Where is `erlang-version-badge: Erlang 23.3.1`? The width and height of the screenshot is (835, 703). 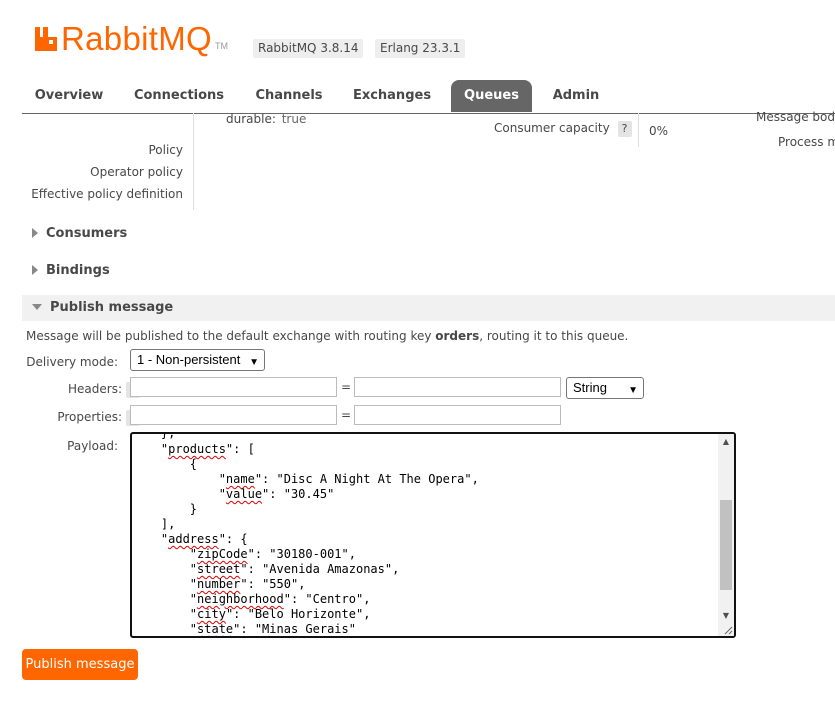
erlang-version-badge: Erlang 23.3.1 is located at coordinates (420, 48).